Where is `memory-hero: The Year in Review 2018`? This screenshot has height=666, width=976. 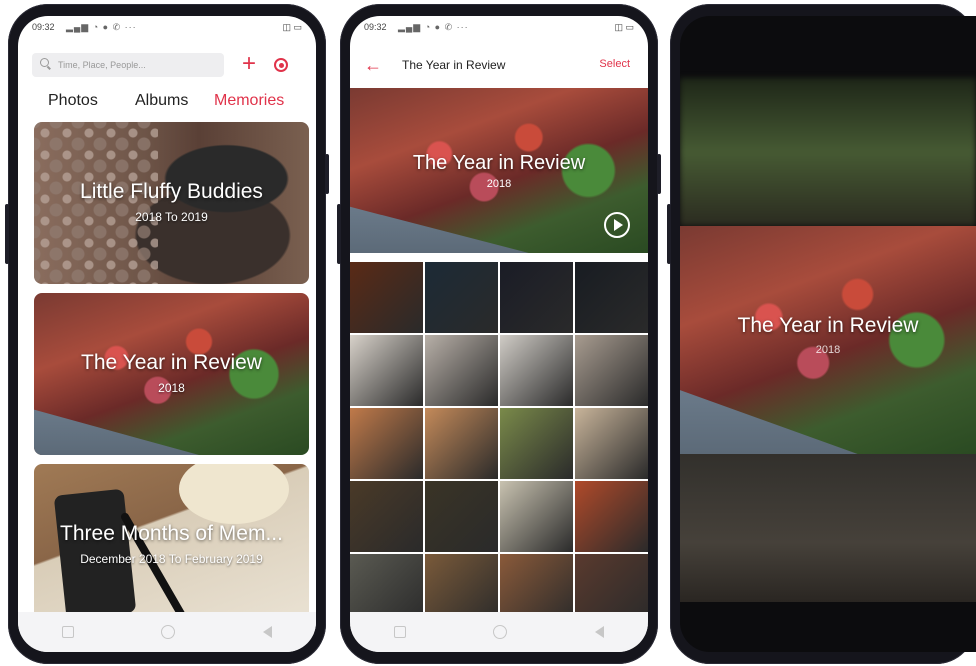
memory-hero: The Year in Review 2018 is located at coordinates (499, 170).